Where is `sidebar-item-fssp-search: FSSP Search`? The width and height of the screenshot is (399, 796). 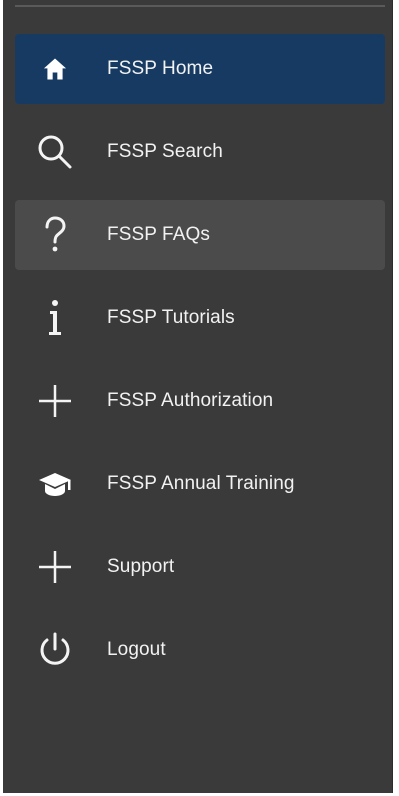 sidebar-item-fssp-search: FSSP Search is located at coordinates (200, 152).